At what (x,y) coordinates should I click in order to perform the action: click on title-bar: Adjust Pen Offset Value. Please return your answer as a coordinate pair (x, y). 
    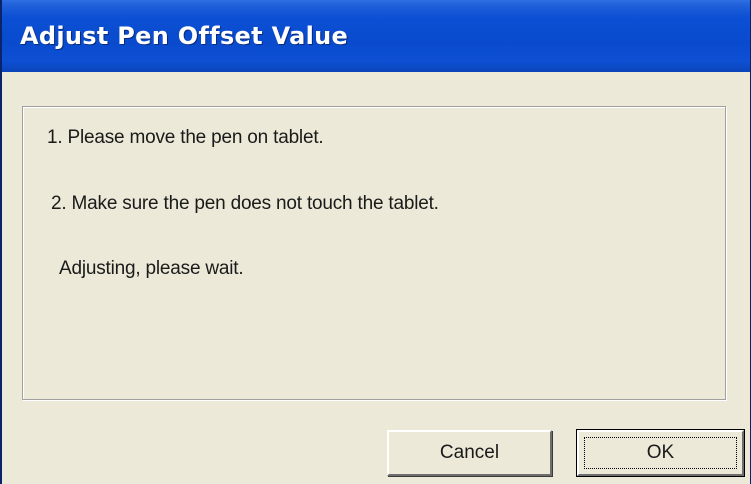
    Looking at the image, I should click on (376, 36).